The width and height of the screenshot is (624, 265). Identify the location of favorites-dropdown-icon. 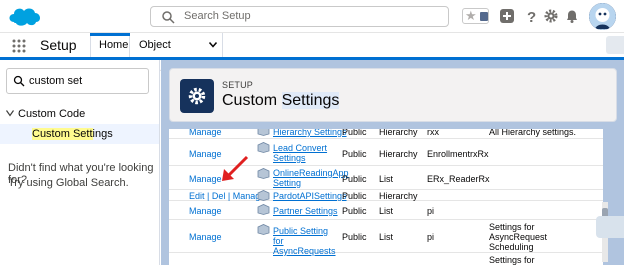
(484, 16).